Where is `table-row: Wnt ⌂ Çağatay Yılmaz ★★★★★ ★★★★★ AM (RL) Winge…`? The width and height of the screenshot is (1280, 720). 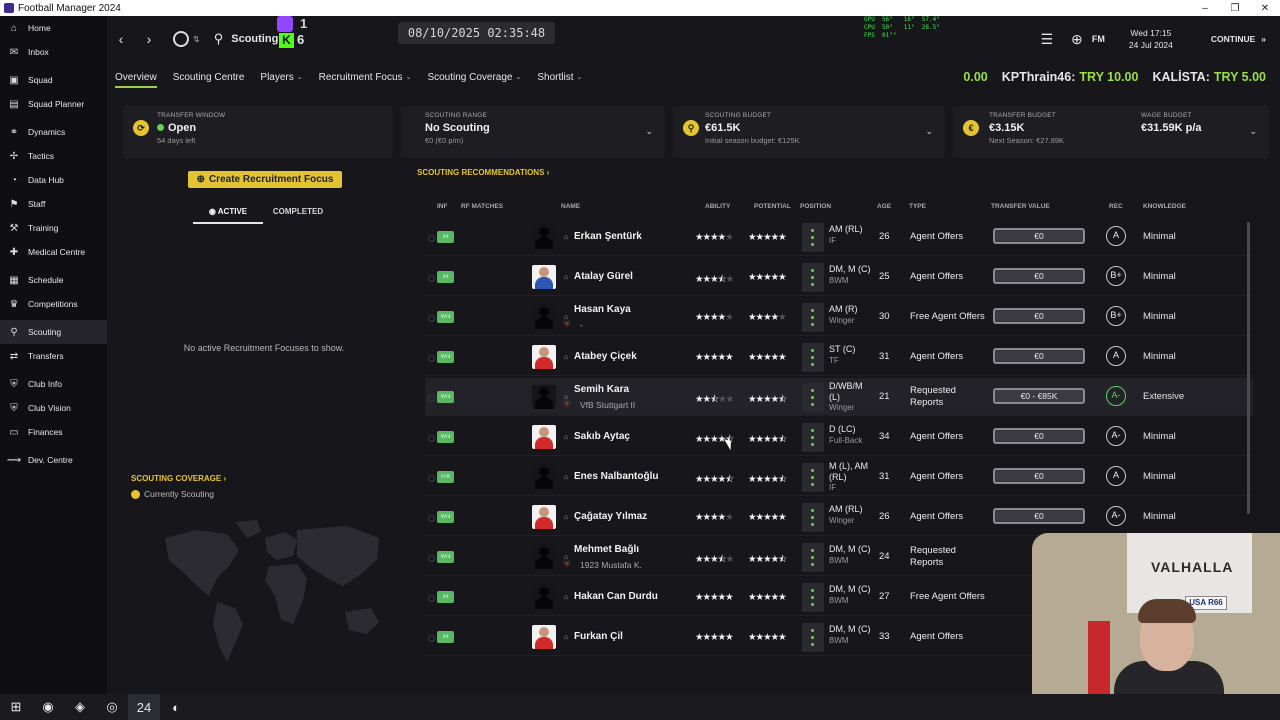 table-row: Wnt ⌂ Çağatay Yılmaz ★★★★★ ★★★★★ AM (RL) Winge… is located at coordinates (839, 517).